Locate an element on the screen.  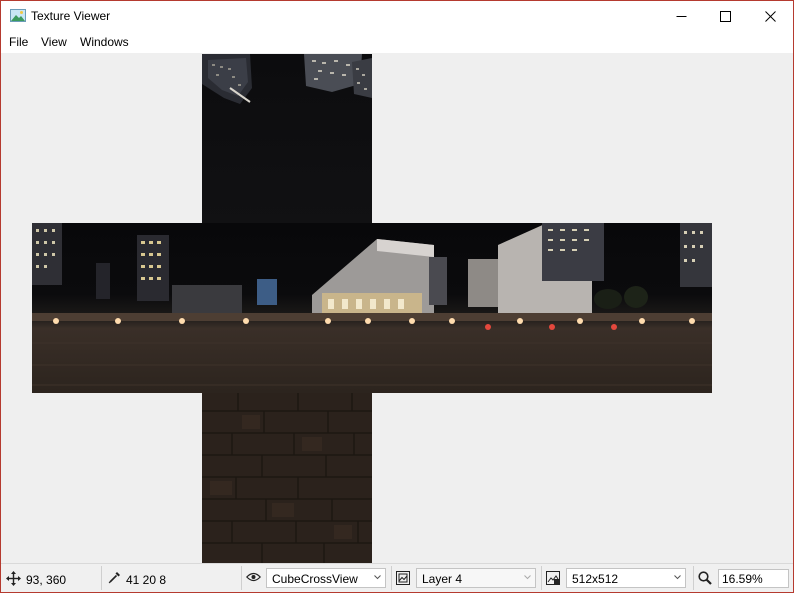
cursor-position: 93, 360 is located at coordinates (46, 580).